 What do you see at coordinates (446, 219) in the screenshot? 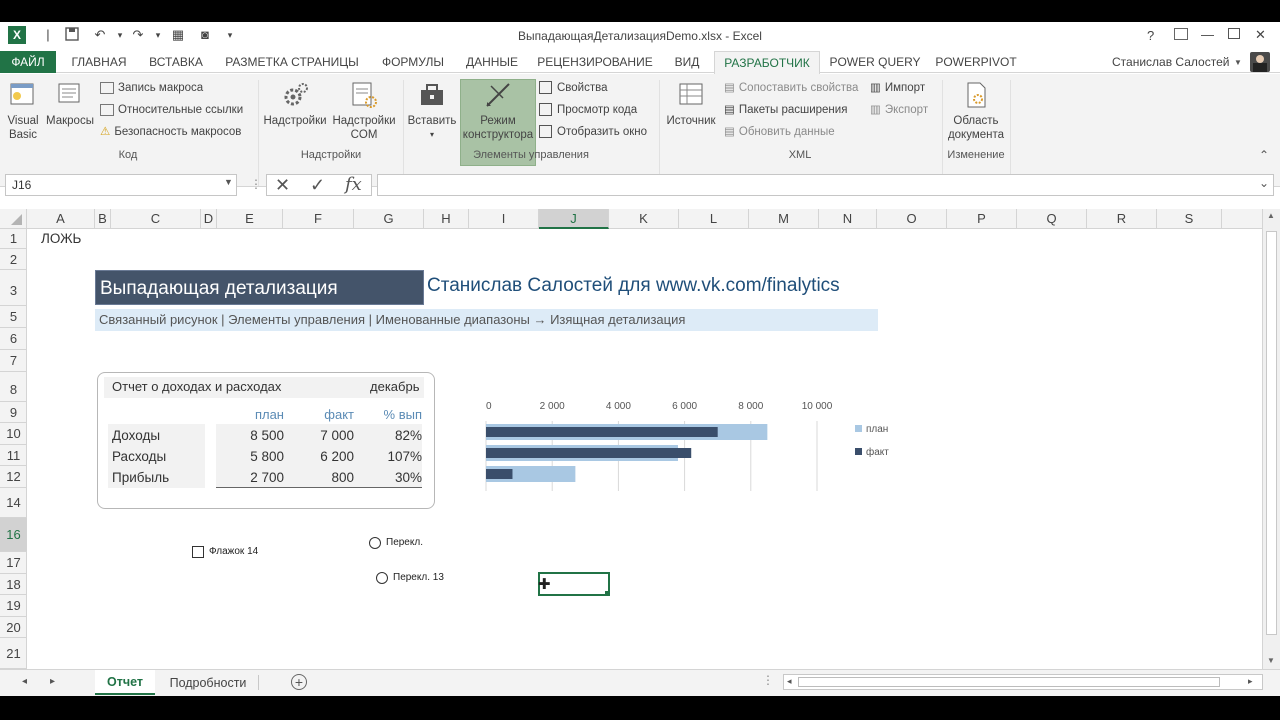
I see `column-header: H` at bounding box center [446, 219].